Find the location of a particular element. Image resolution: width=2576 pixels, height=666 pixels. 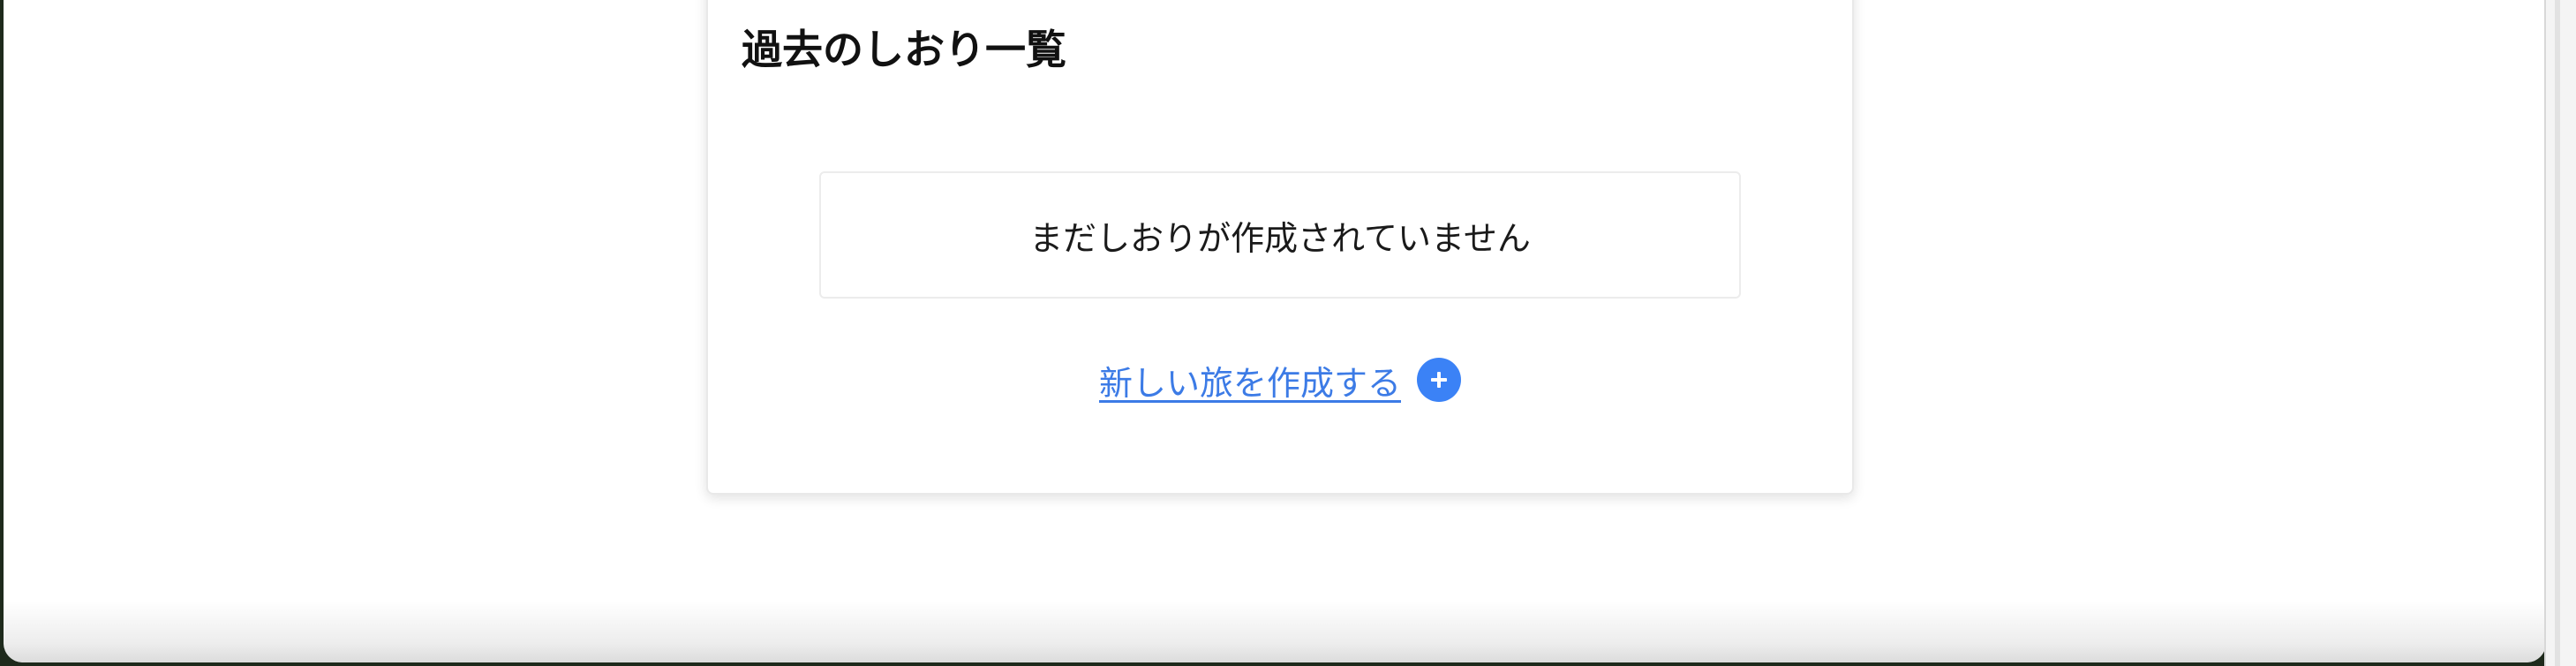

create-new-trip-row: 新しい旅を作成する is located at coordinates (1280, 380).